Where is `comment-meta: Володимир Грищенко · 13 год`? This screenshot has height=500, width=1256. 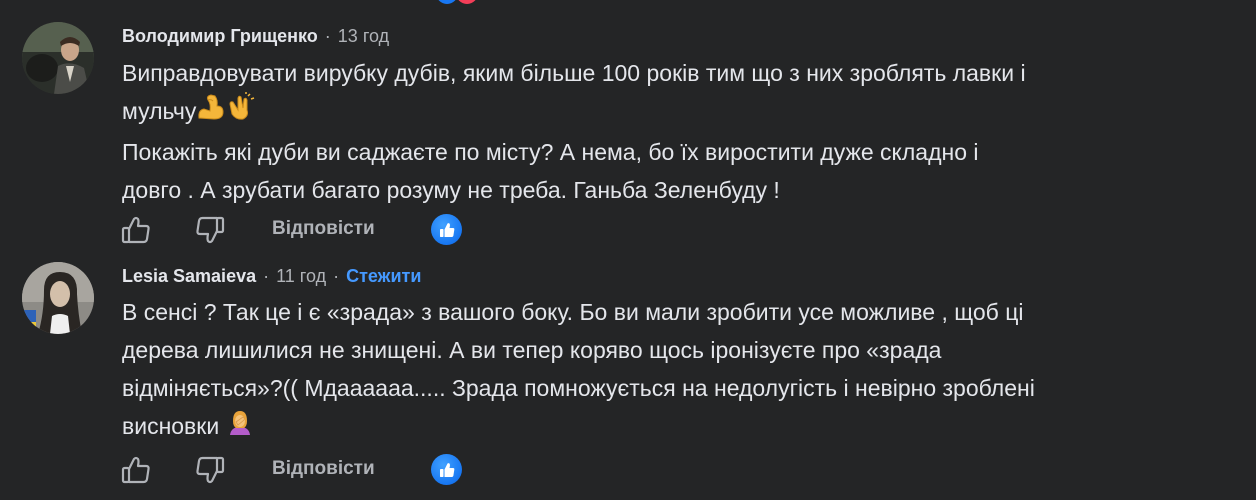
comment-meta: Володимир Грищенко · 13 год is located at coordinates (255, 36).